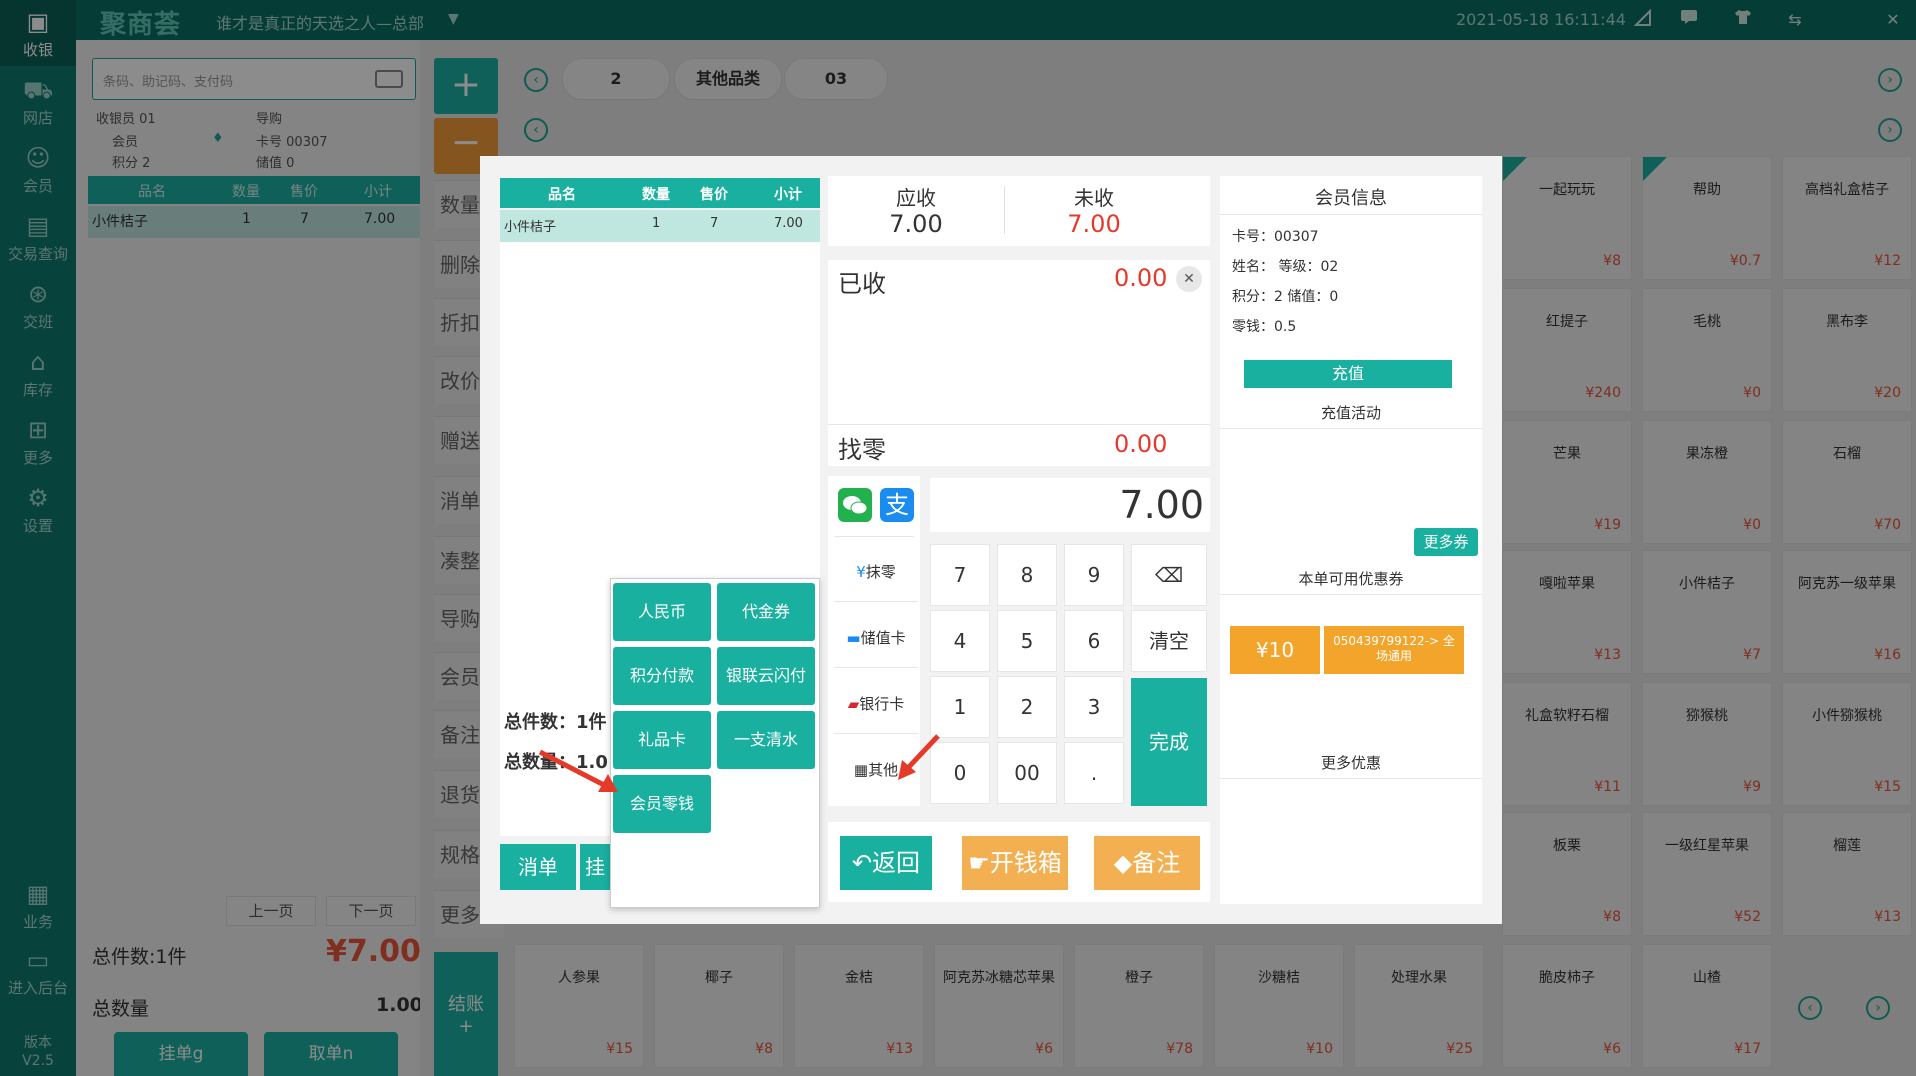 The width and height of the screenshot is (1916, 1076). What do you see at coordinates (573, 769) in the screenshot?
I see `arrow-to-member-change` at bounding box center [573, 769].